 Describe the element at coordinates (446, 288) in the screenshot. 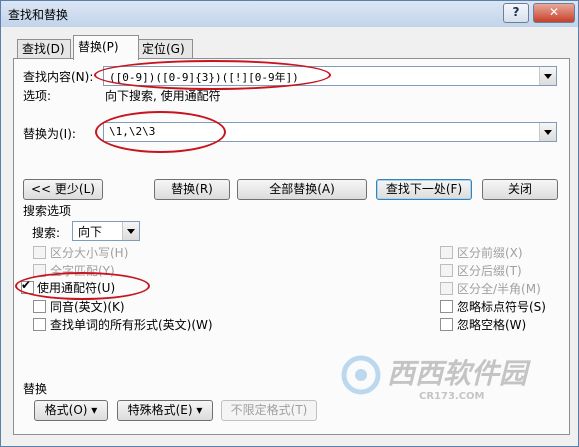

I see `match-width-checkbox` at that location.